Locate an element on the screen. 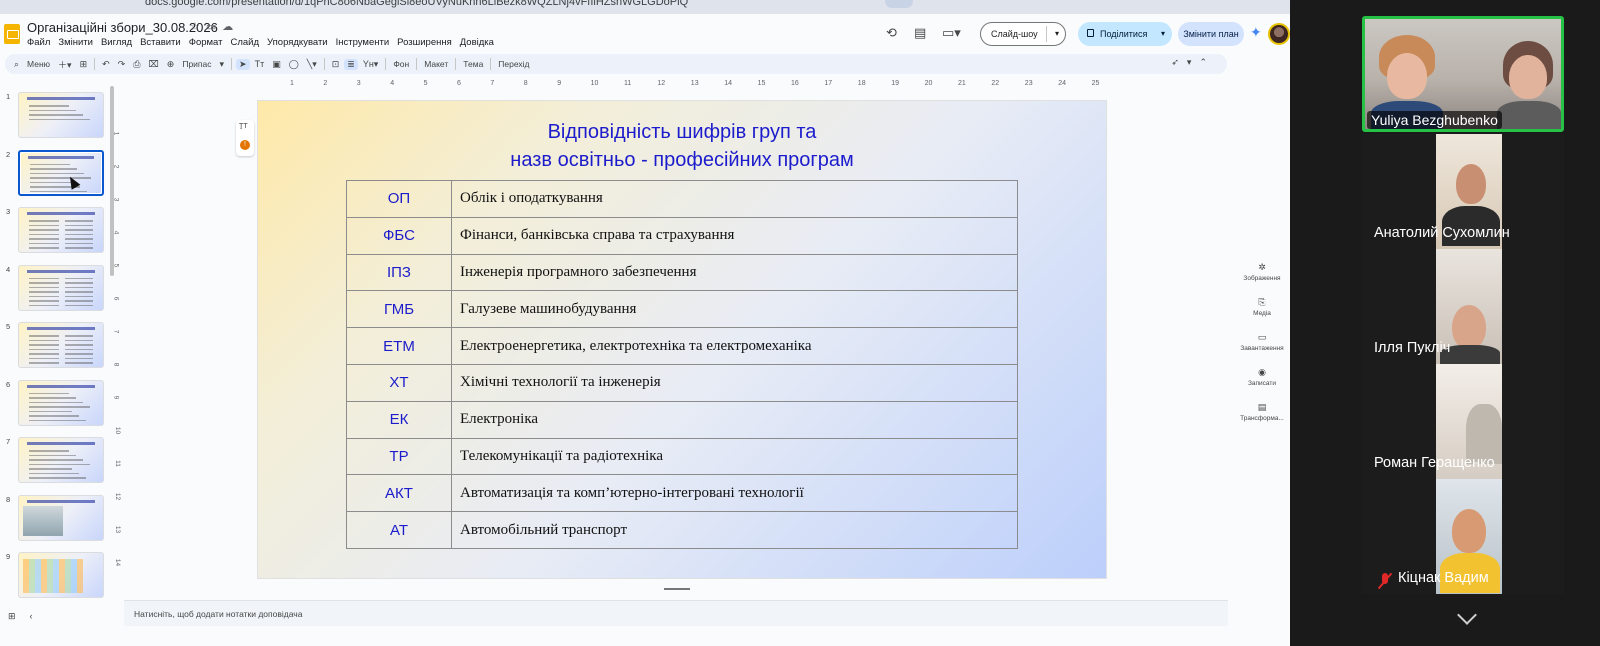  side-rail-item: ▭ Завантаження is located at coordinates (1262, 342).